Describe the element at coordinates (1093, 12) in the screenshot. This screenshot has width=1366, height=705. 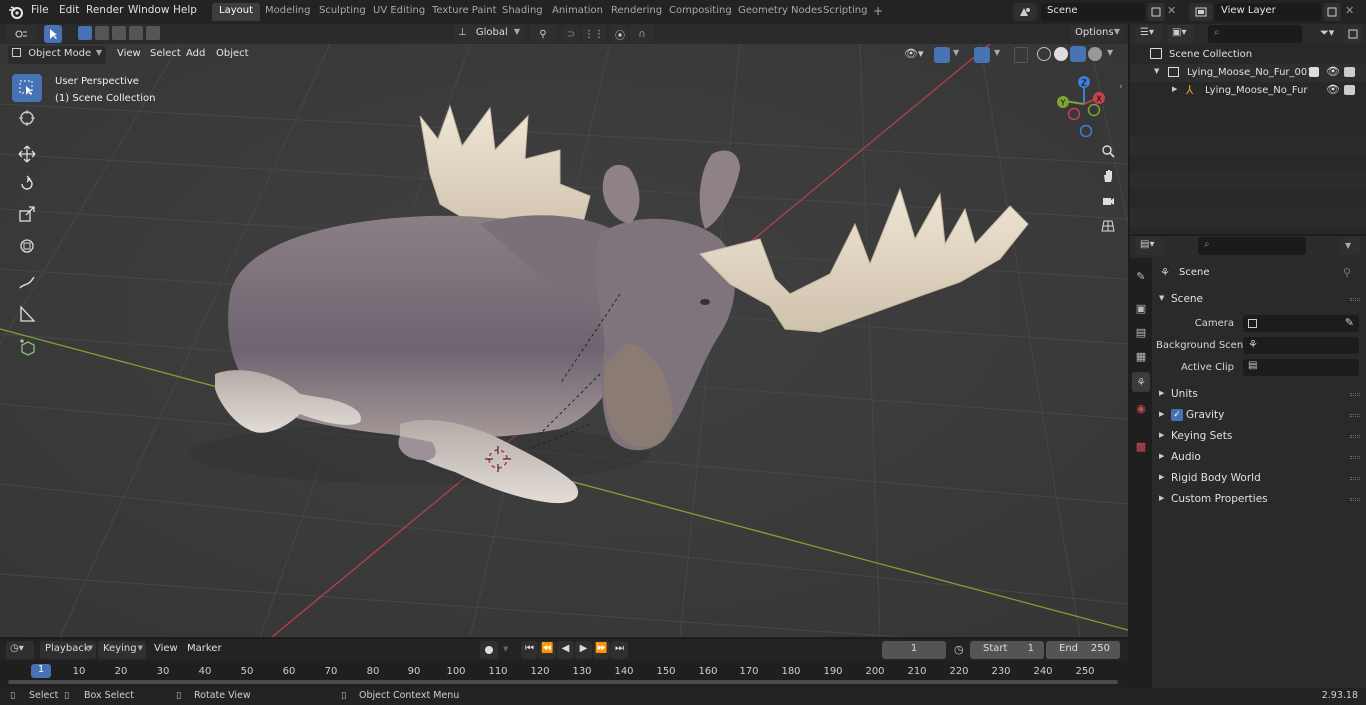
I see `scene-name-field: Scene` at that location.